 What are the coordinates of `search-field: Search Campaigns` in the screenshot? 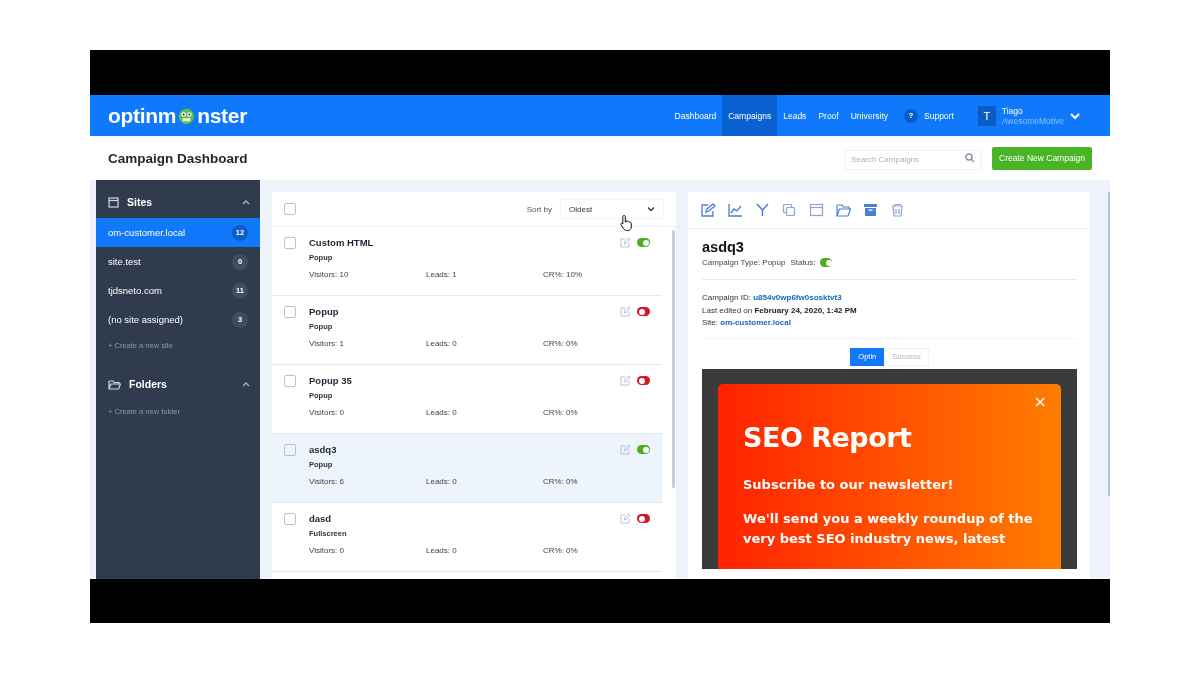 It's located at (913, 159).